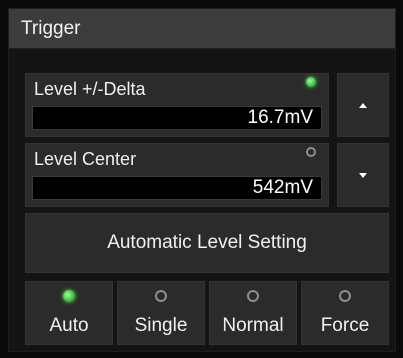  Describe the element at coordinates (253, 296) in the screenshot. I see `mode-normal-indicator-icon` at that location.